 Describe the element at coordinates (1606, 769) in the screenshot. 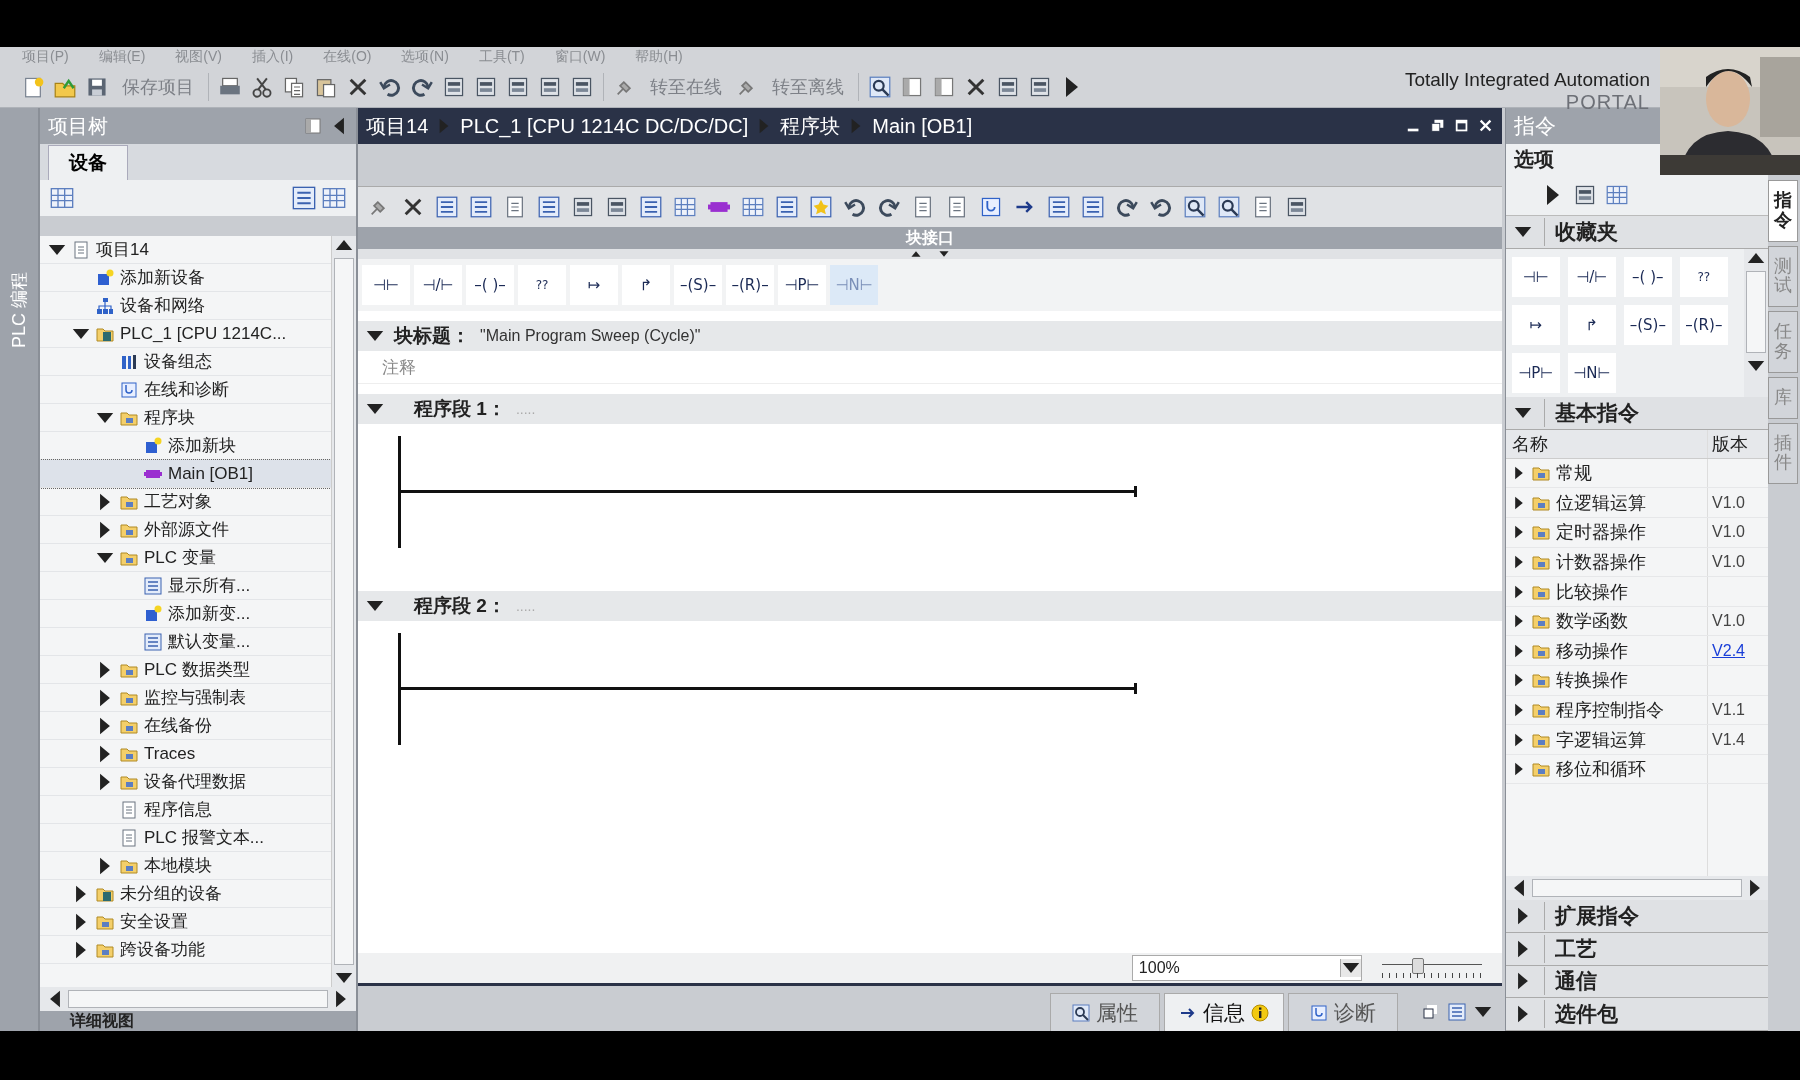

I see `instruction-group: 移位和循环` at that location.